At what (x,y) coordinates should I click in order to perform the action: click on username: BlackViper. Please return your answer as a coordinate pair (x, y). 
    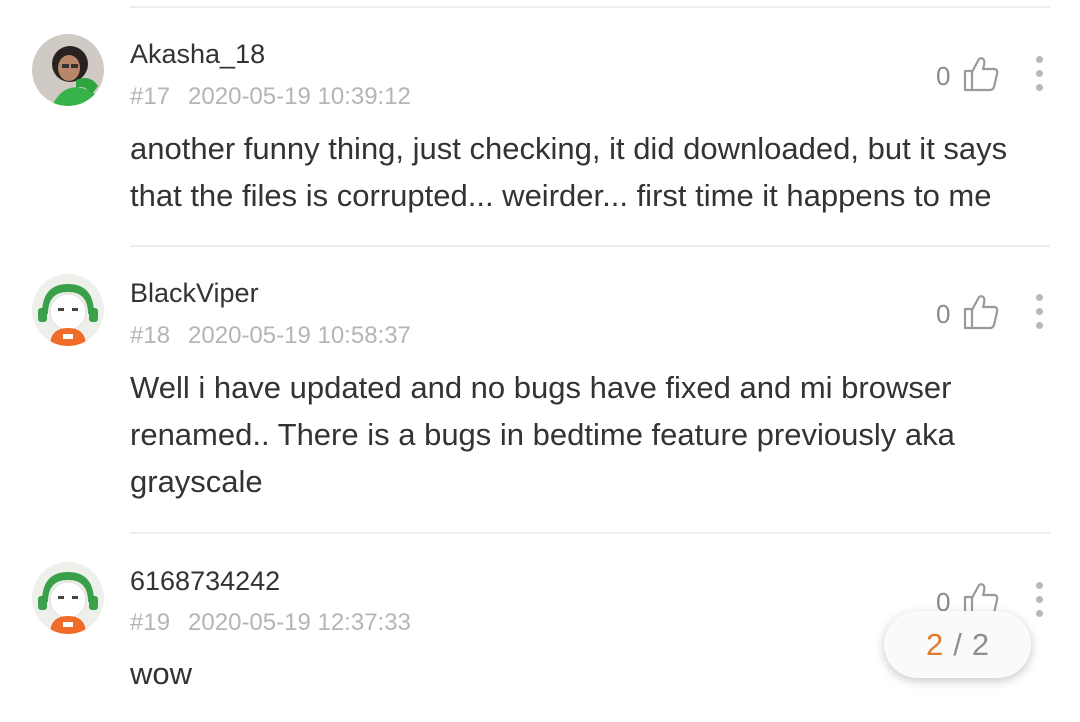
    Looking at the image, I should click on (194, 293).